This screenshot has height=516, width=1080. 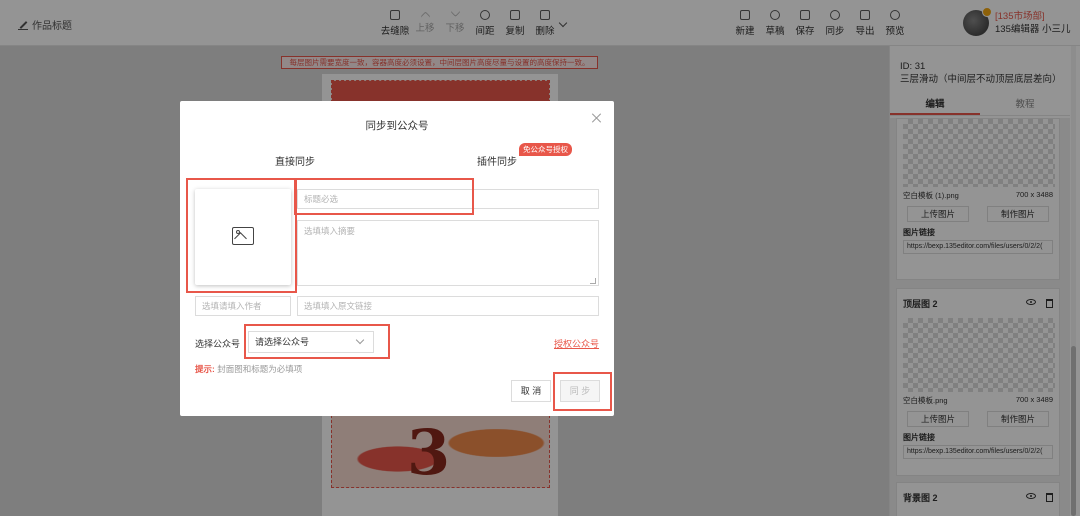 What do you see at coordinates (576, 343) in the screenshot?
I see `authorize-account-link: 授权公众号` at bounding box center [576, 343].